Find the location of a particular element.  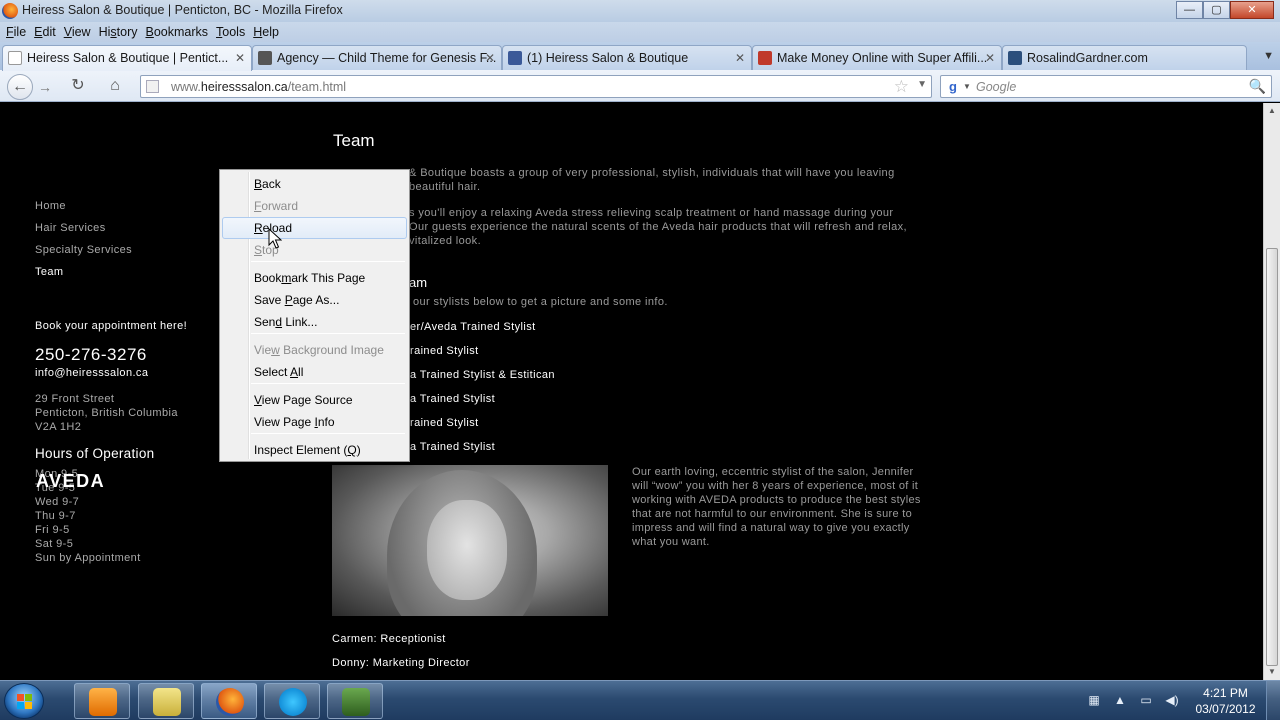

volume-icon: ◀) is located at coordinates (1172, 700).